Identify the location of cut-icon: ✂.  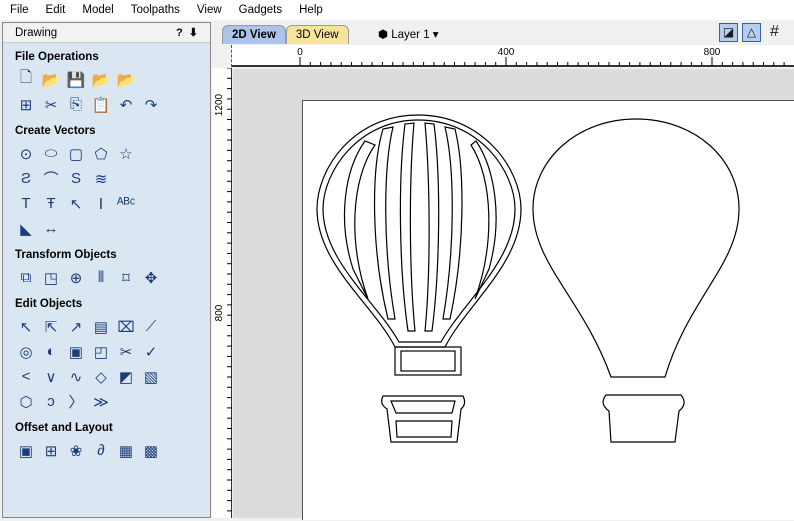
(51, 105).